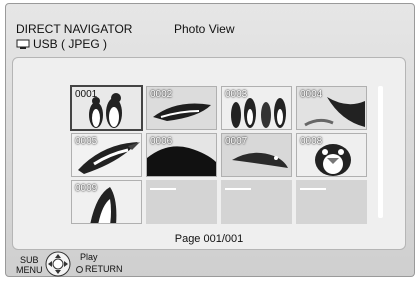  I want to click on photo-thumbnail: 0007, so click(256, 155).